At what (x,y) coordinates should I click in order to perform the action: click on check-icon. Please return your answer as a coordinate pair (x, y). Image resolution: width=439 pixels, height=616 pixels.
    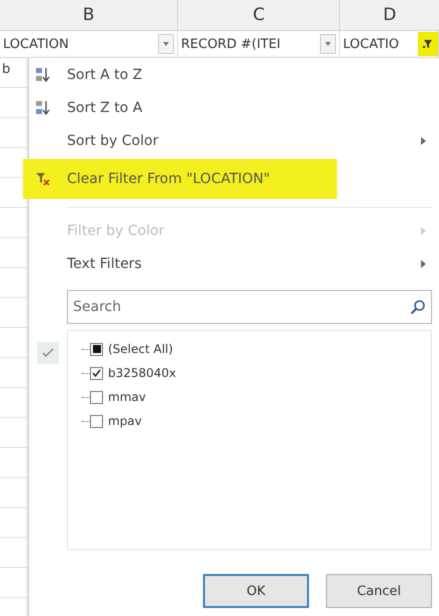
    Looking at the image, I should click on (48, 353).